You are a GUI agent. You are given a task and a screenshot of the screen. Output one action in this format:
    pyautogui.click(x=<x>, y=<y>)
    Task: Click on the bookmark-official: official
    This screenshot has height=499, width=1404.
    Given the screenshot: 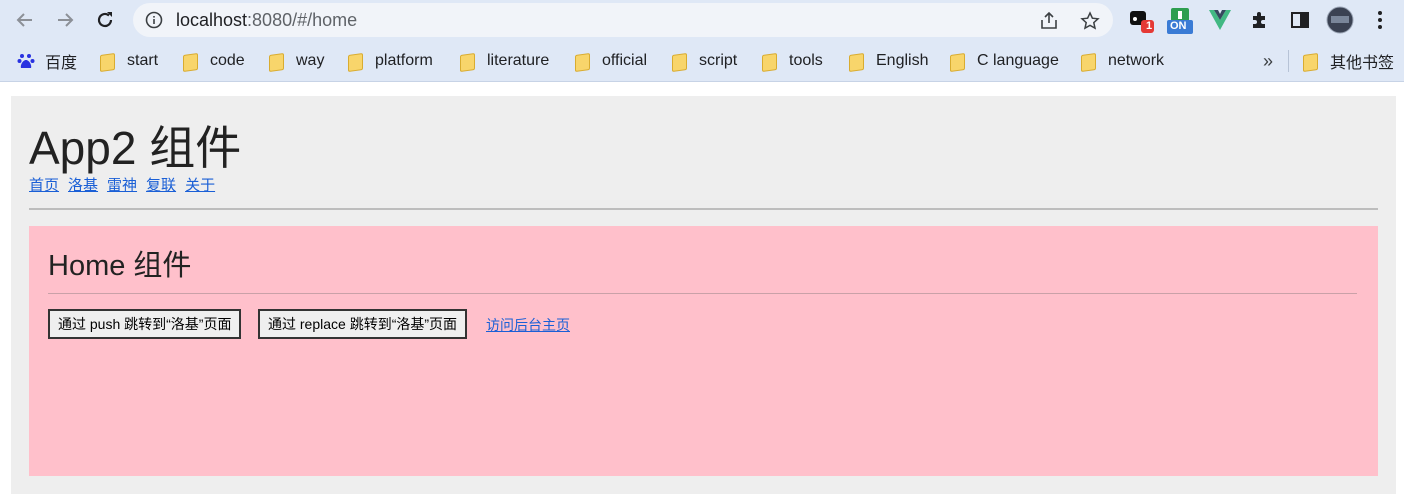 What is the action you would take?
    pyautogui.click(x=610, y=61)
    